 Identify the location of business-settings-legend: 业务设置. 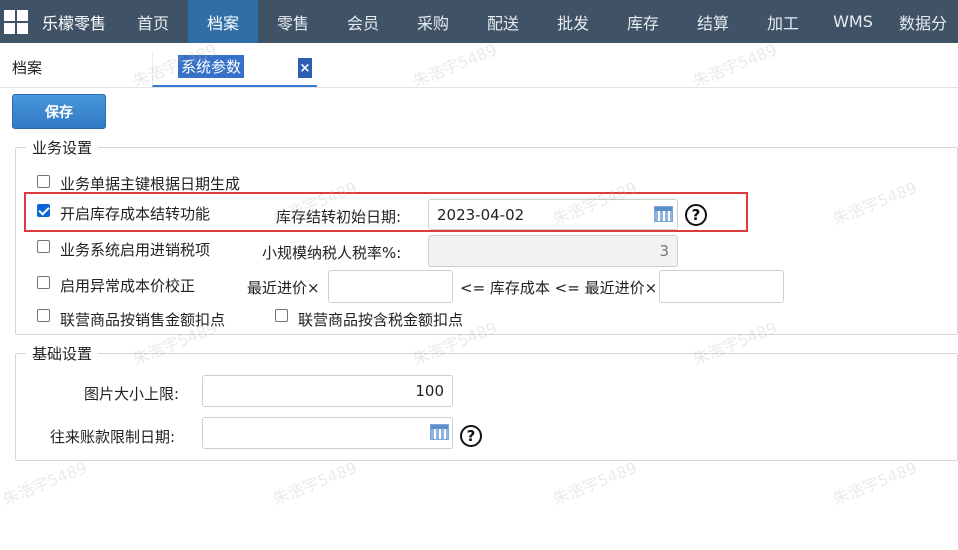
(62, 148).